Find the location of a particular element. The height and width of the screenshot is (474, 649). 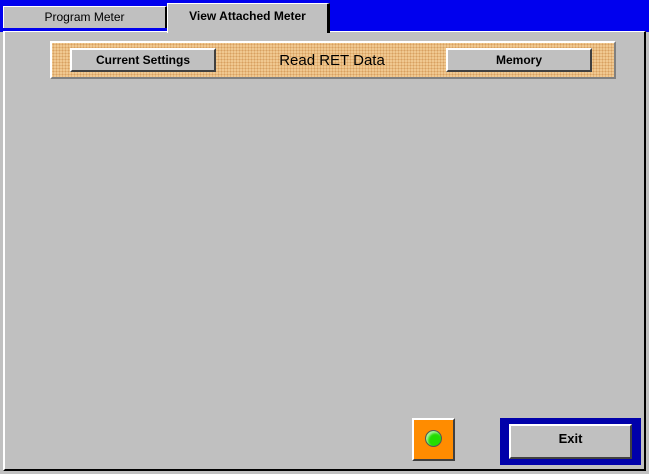

current-settings-button: Current Settings is located at coordinates (143, 60).